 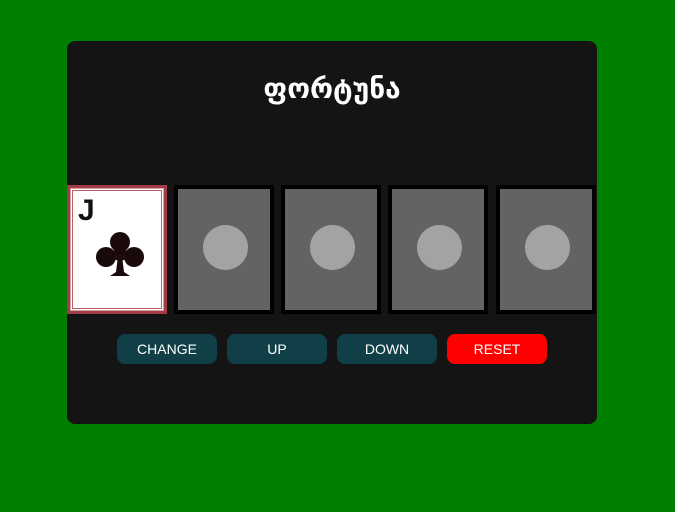 What do you see at coordinates (120, 254) in the screenshot?
I see `club-icon` at bounding box center [120, 254].